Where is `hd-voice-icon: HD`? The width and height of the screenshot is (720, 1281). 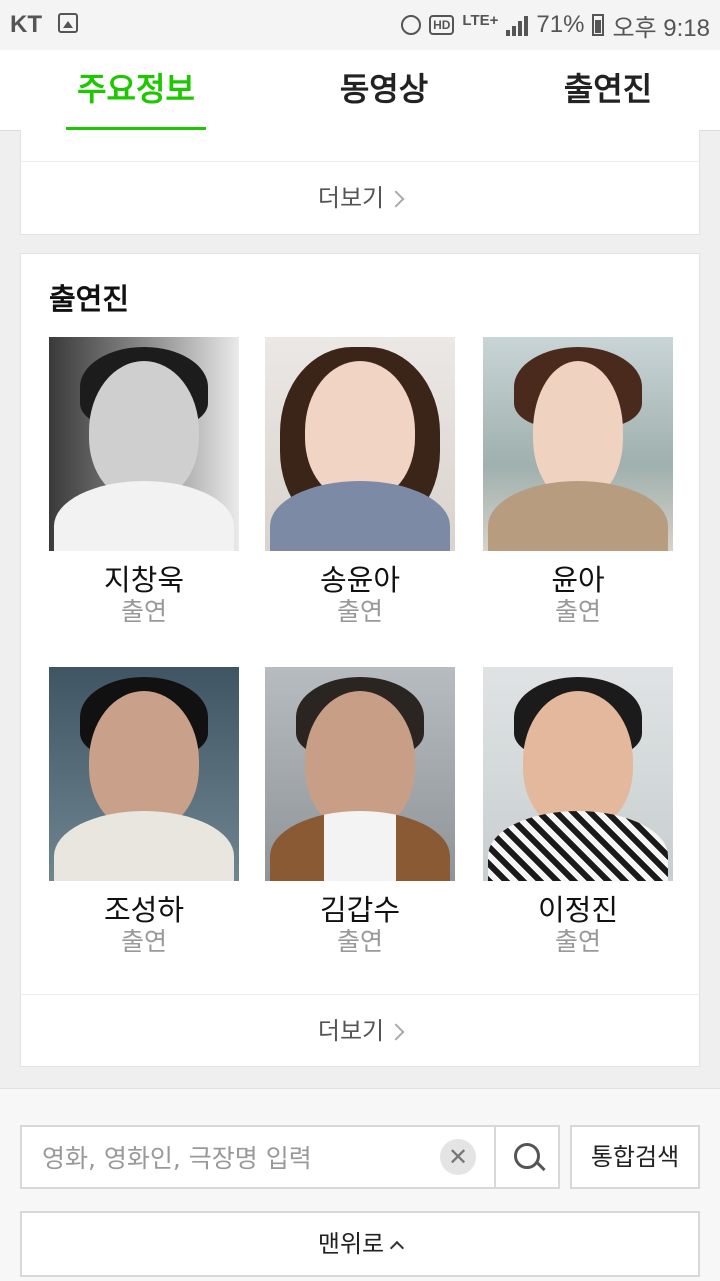
hd-voice-icon: HD is located at coordinates (442, 25).